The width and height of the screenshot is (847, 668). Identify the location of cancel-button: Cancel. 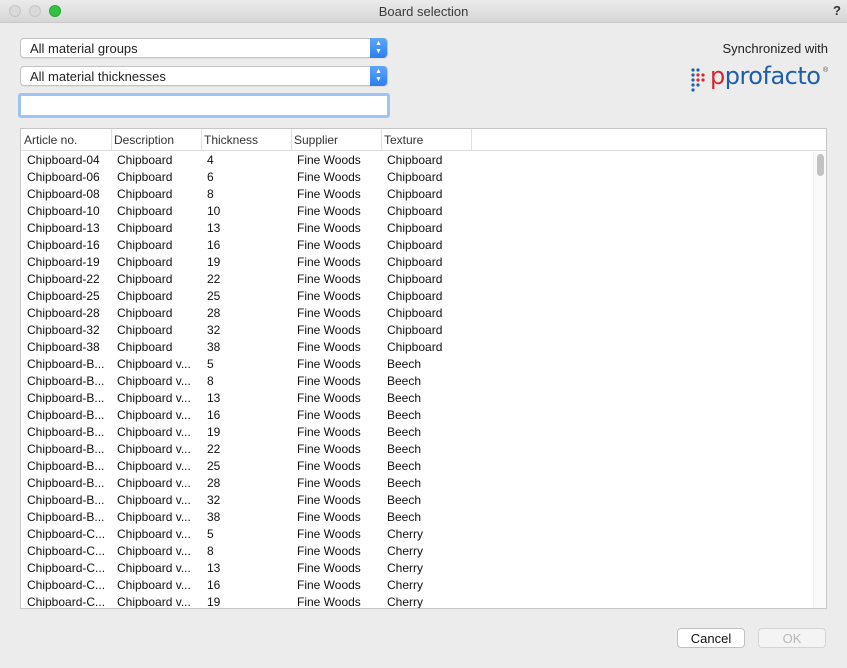
(711, 638).